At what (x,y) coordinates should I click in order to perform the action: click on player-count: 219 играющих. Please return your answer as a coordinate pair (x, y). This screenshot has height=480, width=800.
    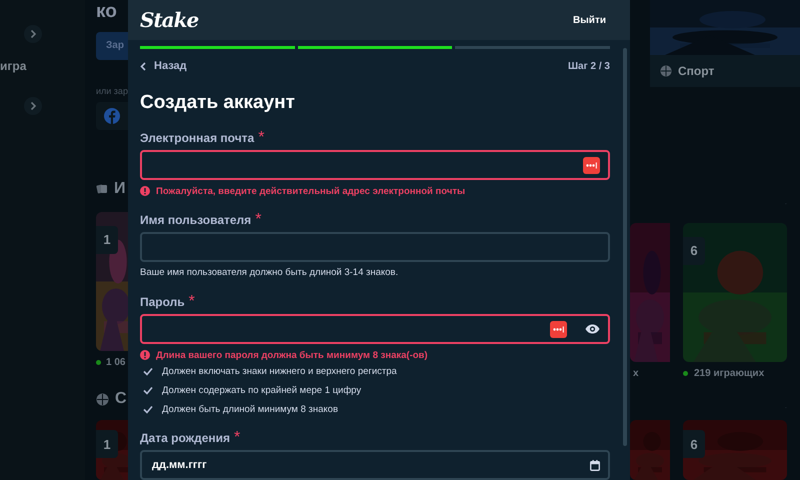
    Looking at the image, I should click on (729, 373).